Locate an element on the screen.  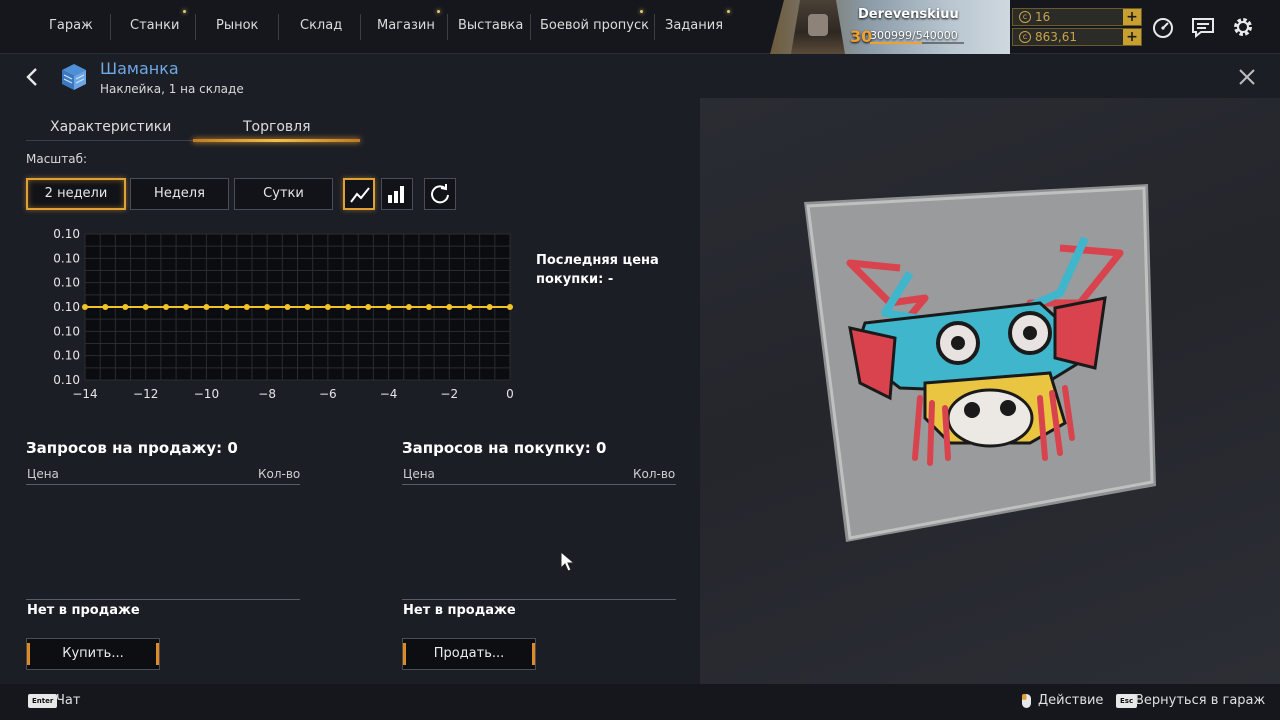
nav-shop: Магазин is located at coordinates (406, 25).